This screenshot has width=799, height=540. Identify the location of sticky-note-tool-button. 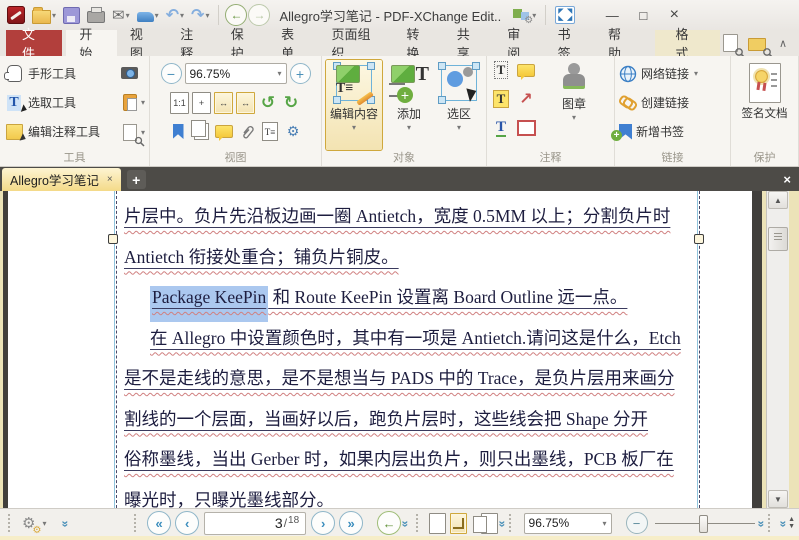
(526, 70).